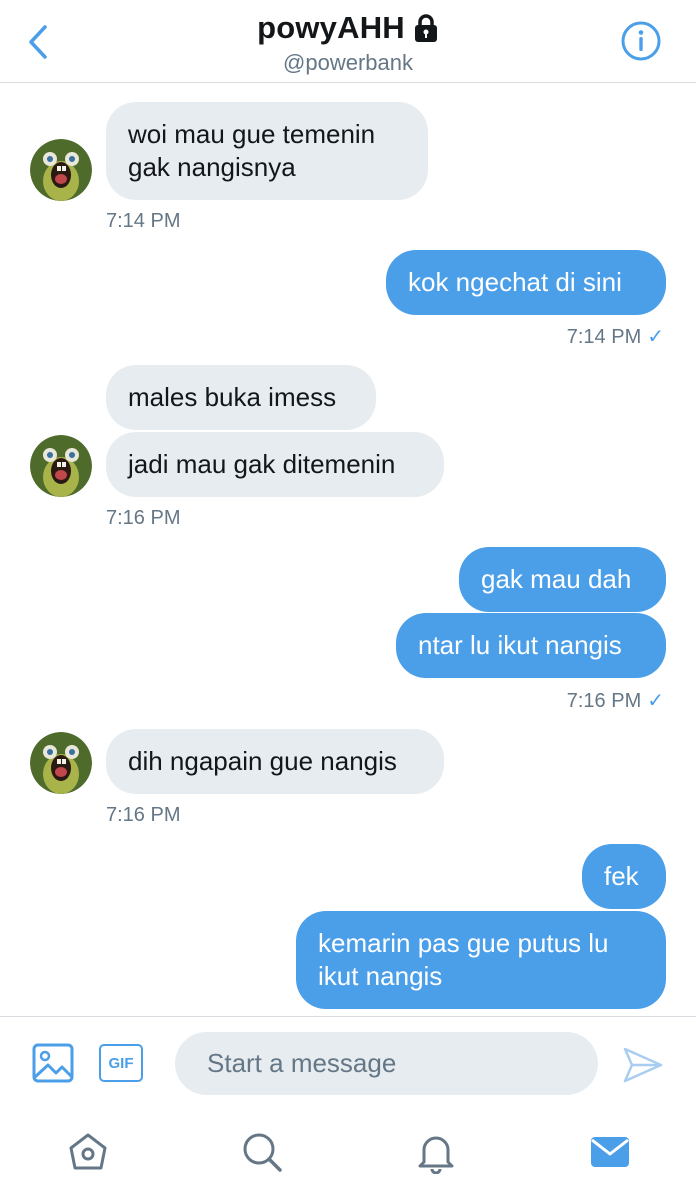 The height and width of the screenshot is (1200, 696). Describe the element at coordinates (53, 1063) in the screenshot. I see `image-icon` at that location.